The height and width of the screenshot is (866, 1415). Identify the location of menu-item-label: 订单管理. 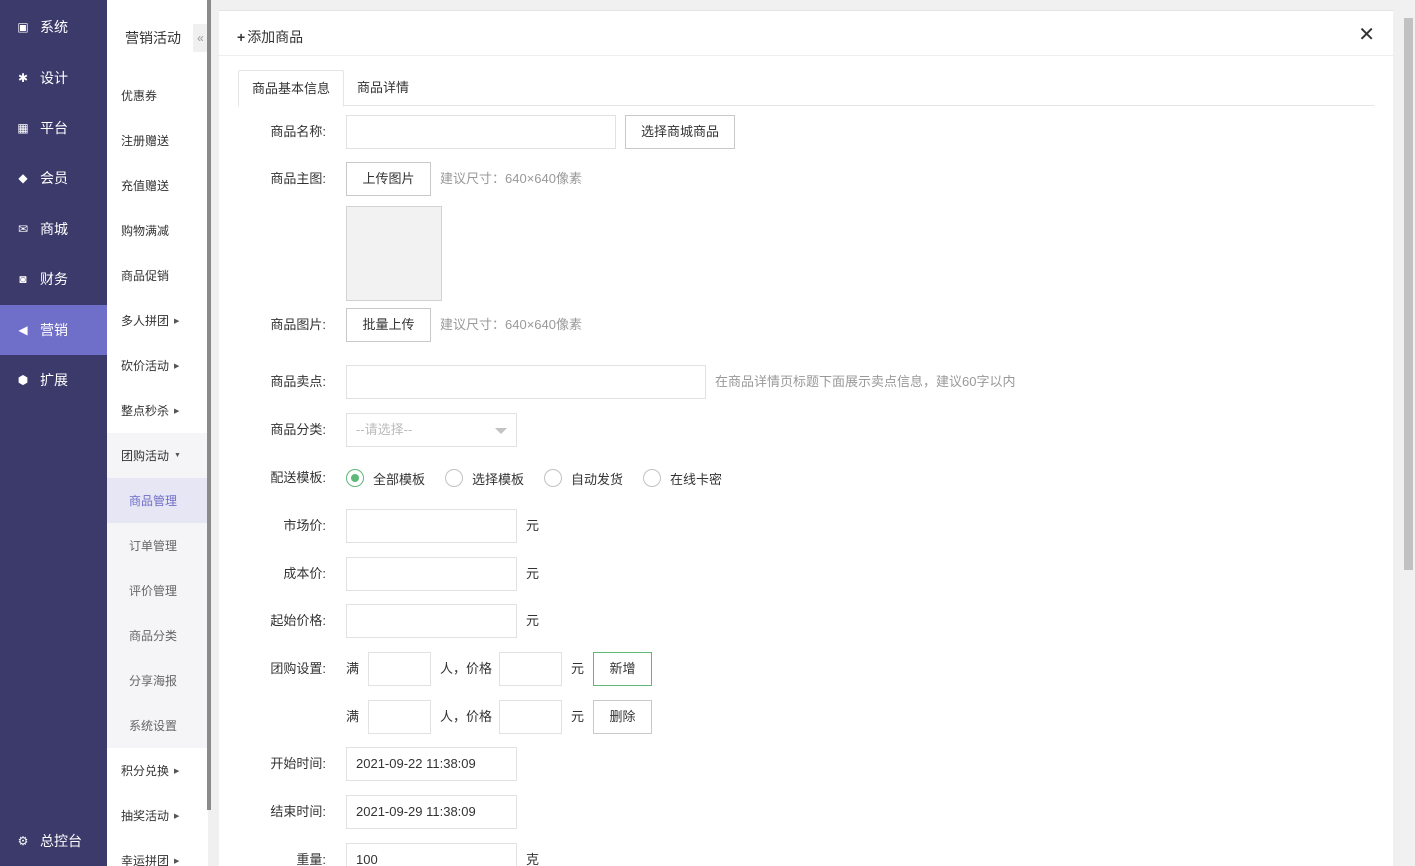
(153, 546).